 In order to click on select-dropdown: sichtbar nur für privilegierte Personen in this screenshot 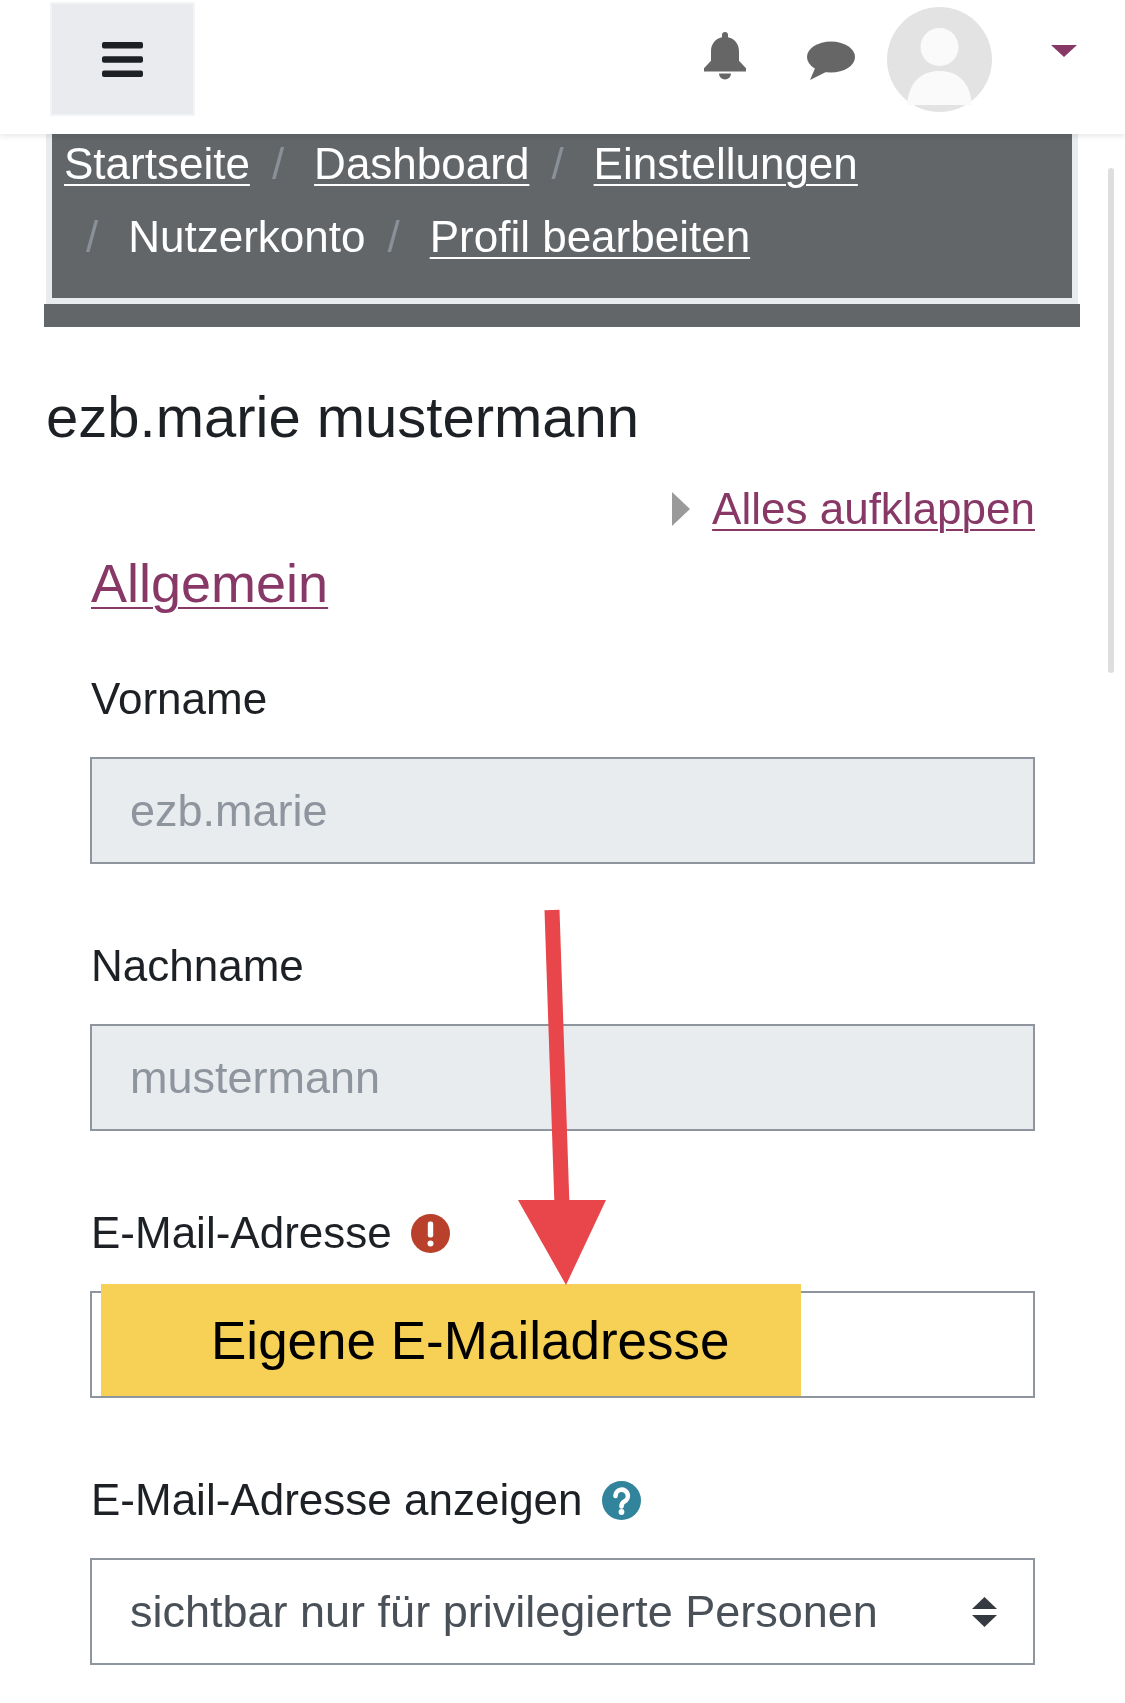, I will do `click(562, 1611)`.